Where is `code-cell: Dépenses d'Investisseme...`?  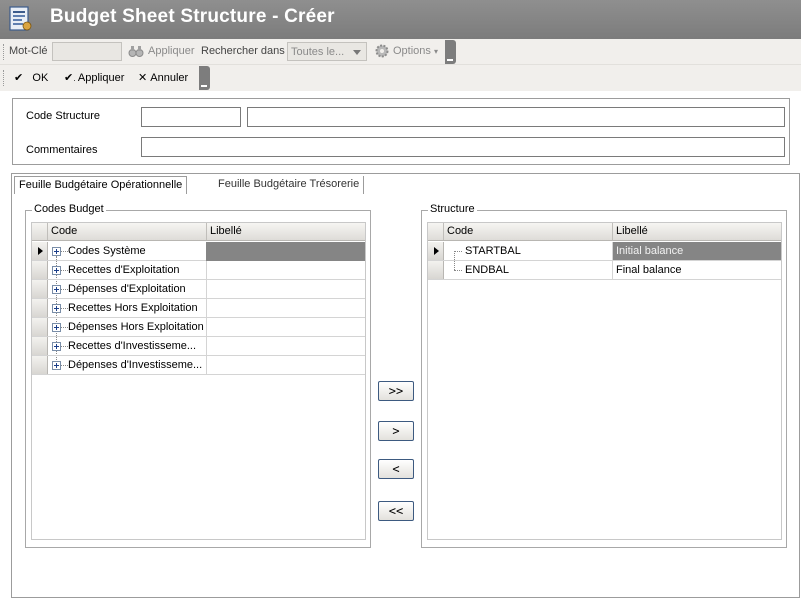 code-cell: Dépenses d'Investisseme... is located at coordinates (136, 365).